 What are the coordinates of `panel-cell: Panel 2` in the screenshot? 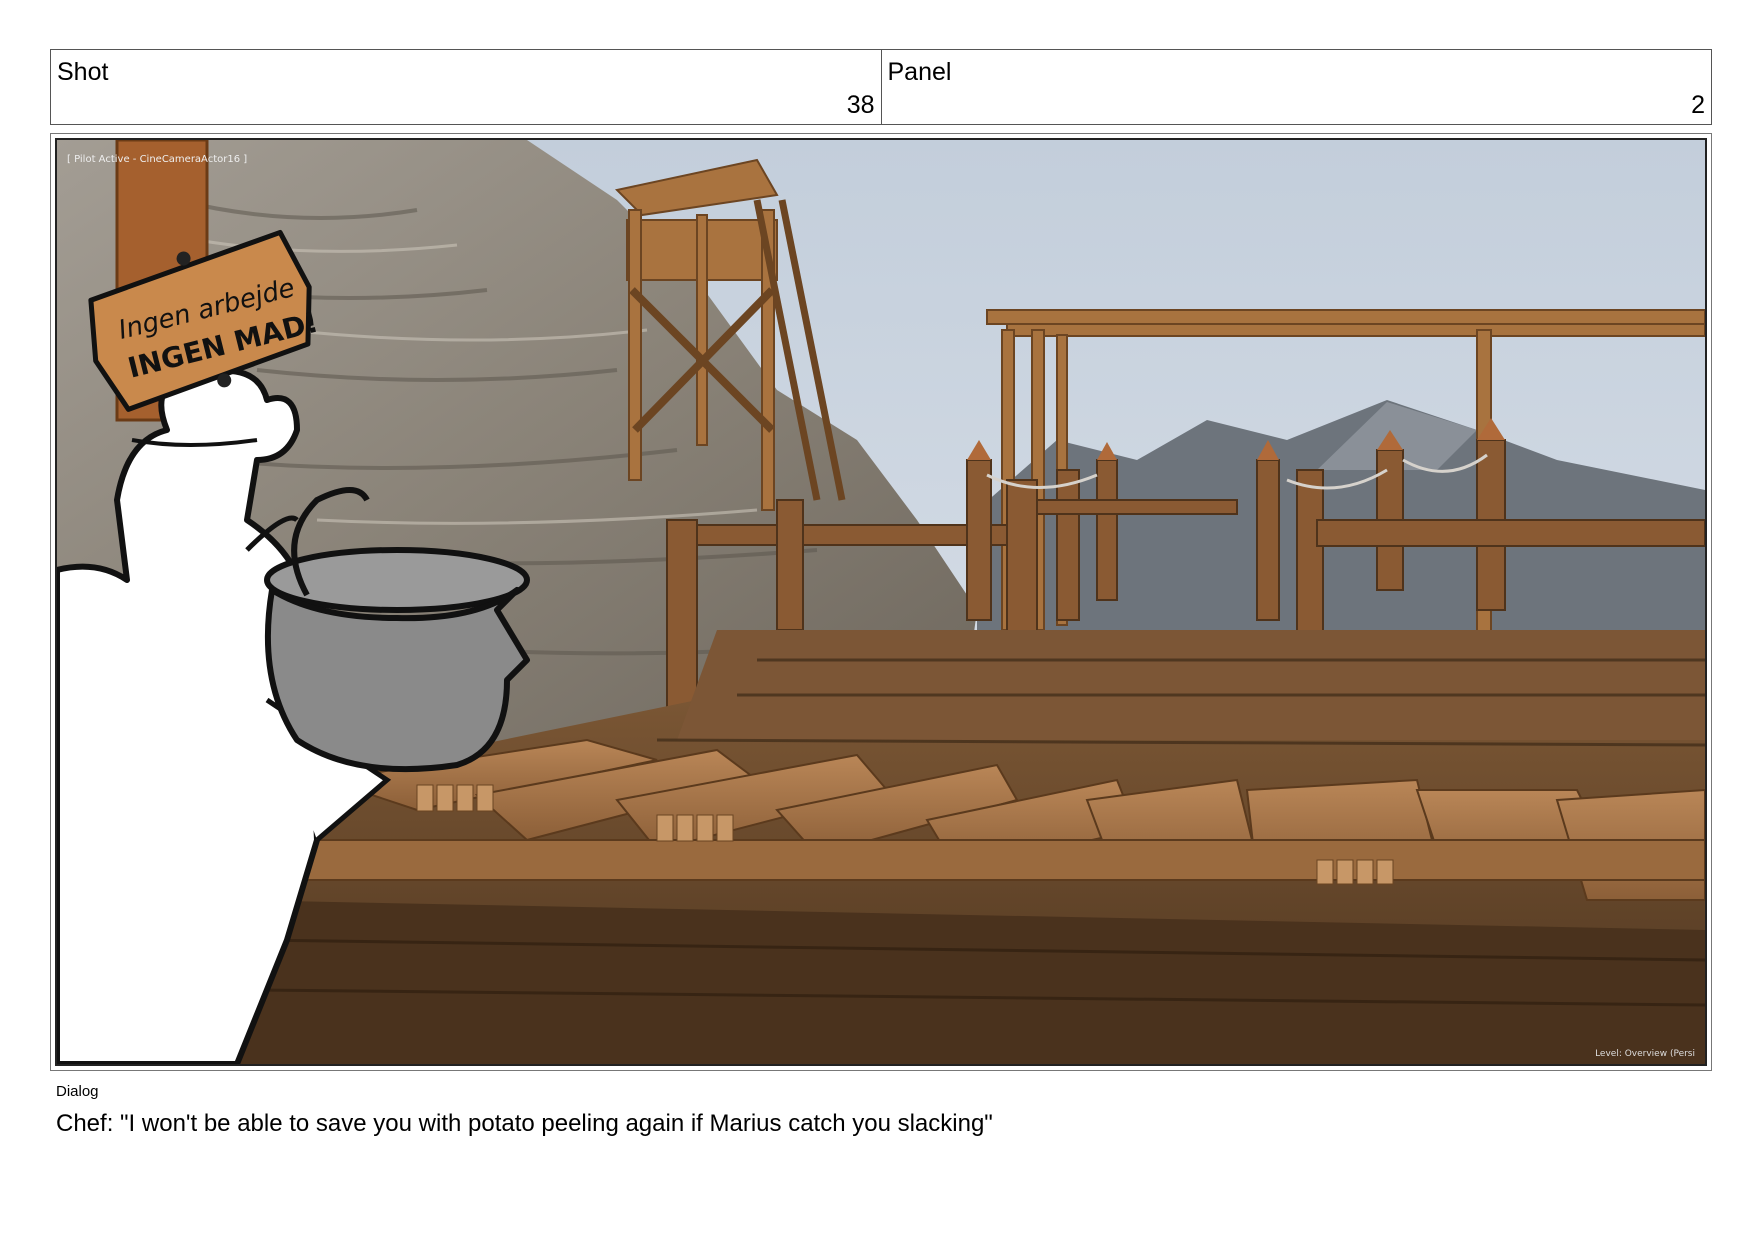 It's located at (1296, 87).